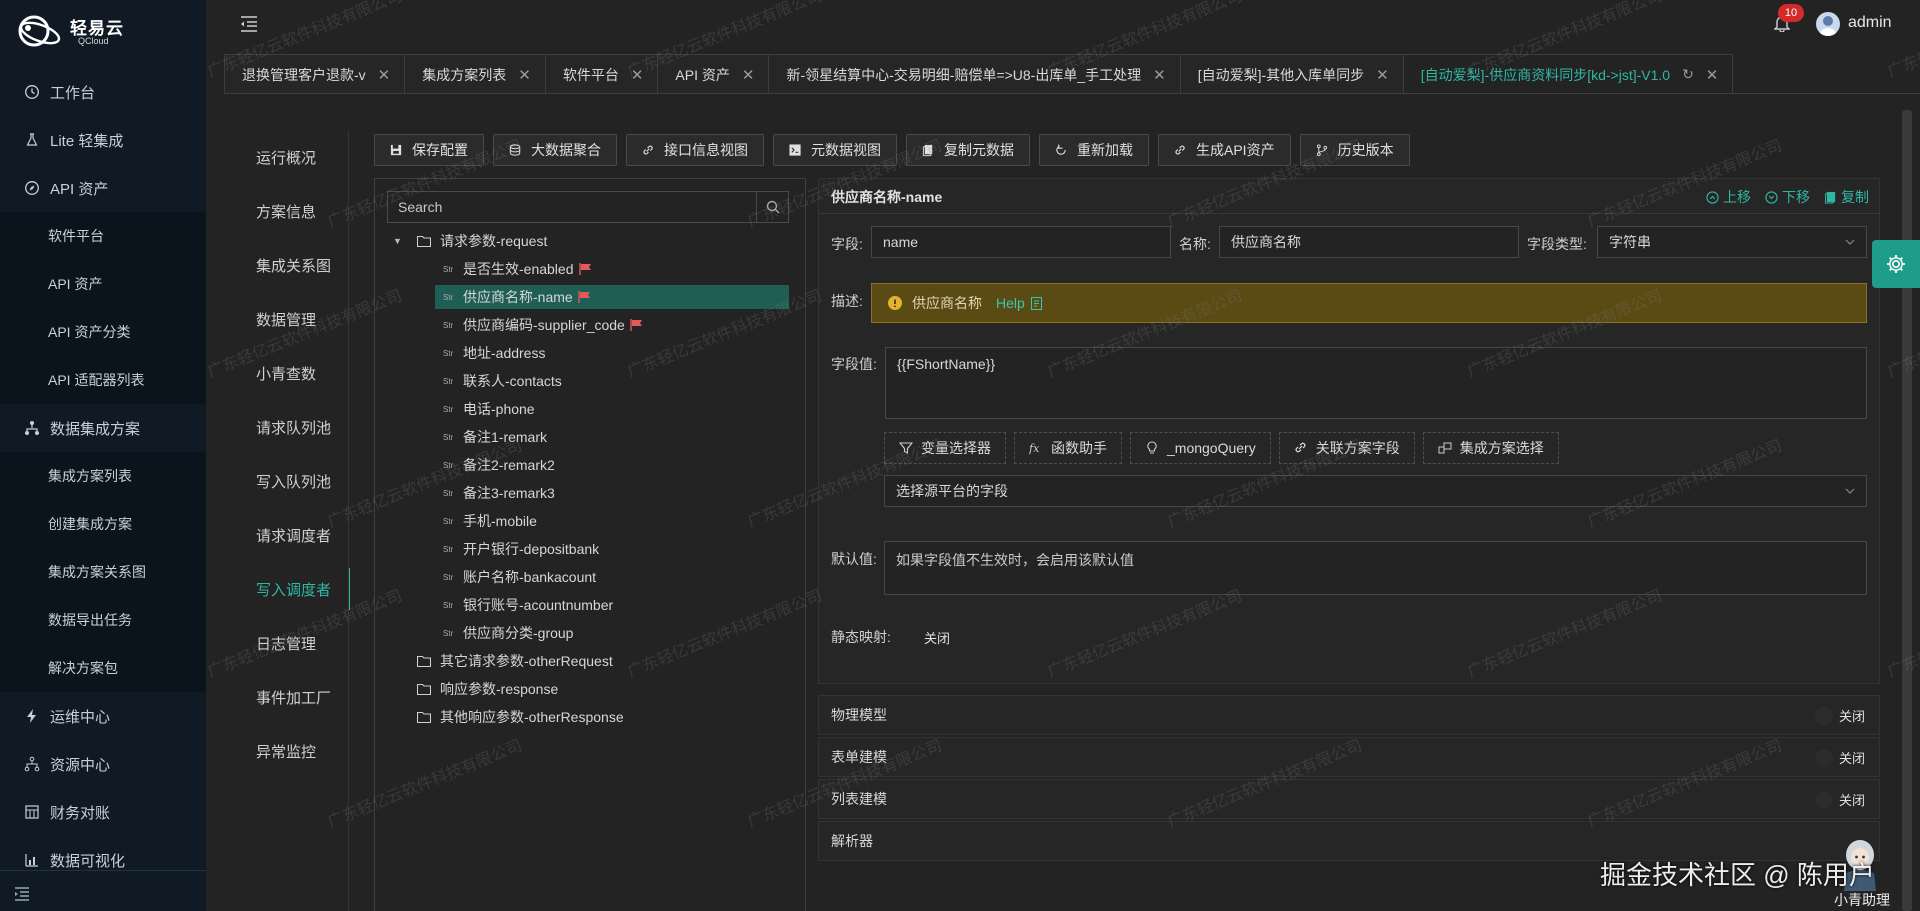 Image resolution: width=1920 pixels, height=911 pixels. I want to click on menu-toggle-icon, so click(249, 24).